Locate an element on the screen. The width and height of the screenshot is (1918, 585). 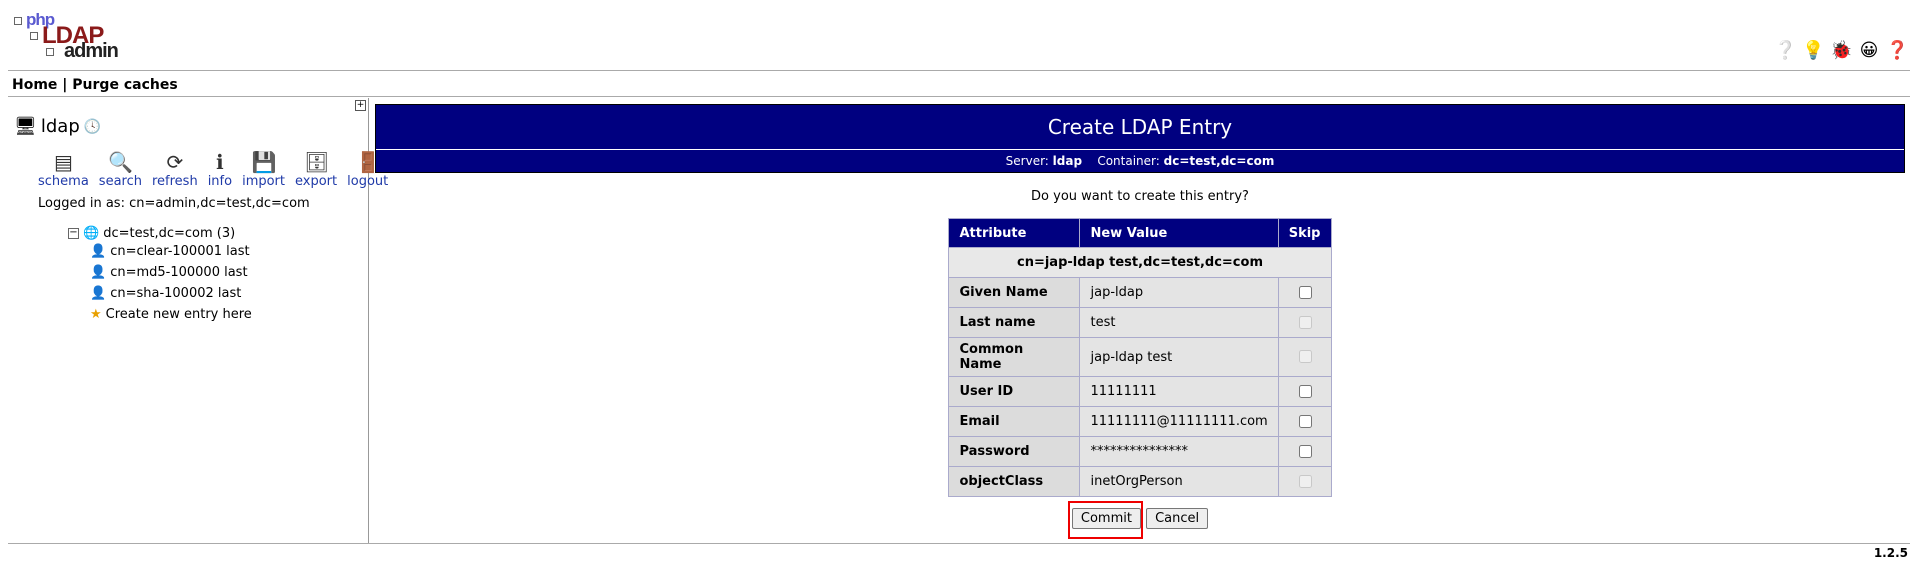
create-new-entry-label: Create new entry here is located at coordinates (179, 314).